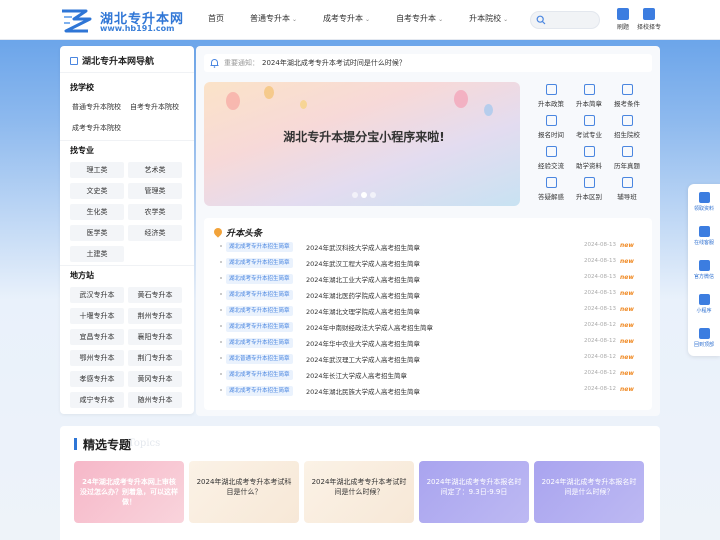 The image size is (720, 540). I want to click on notice-bar: 重要通知： 2024年湖北成考专升本考试时间是什么时候？, so click(428, 63).